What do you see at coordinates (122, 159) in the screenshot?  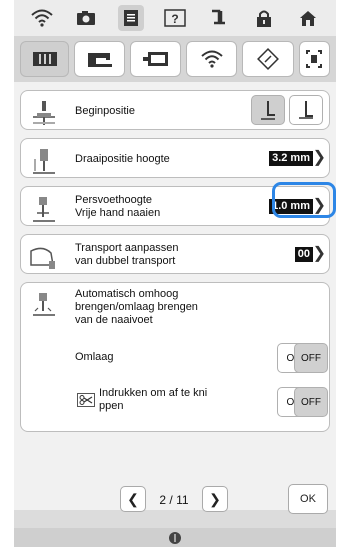 I see `pivot-height-label: Draaipositie hoogte` at bounding box center [122, 159].